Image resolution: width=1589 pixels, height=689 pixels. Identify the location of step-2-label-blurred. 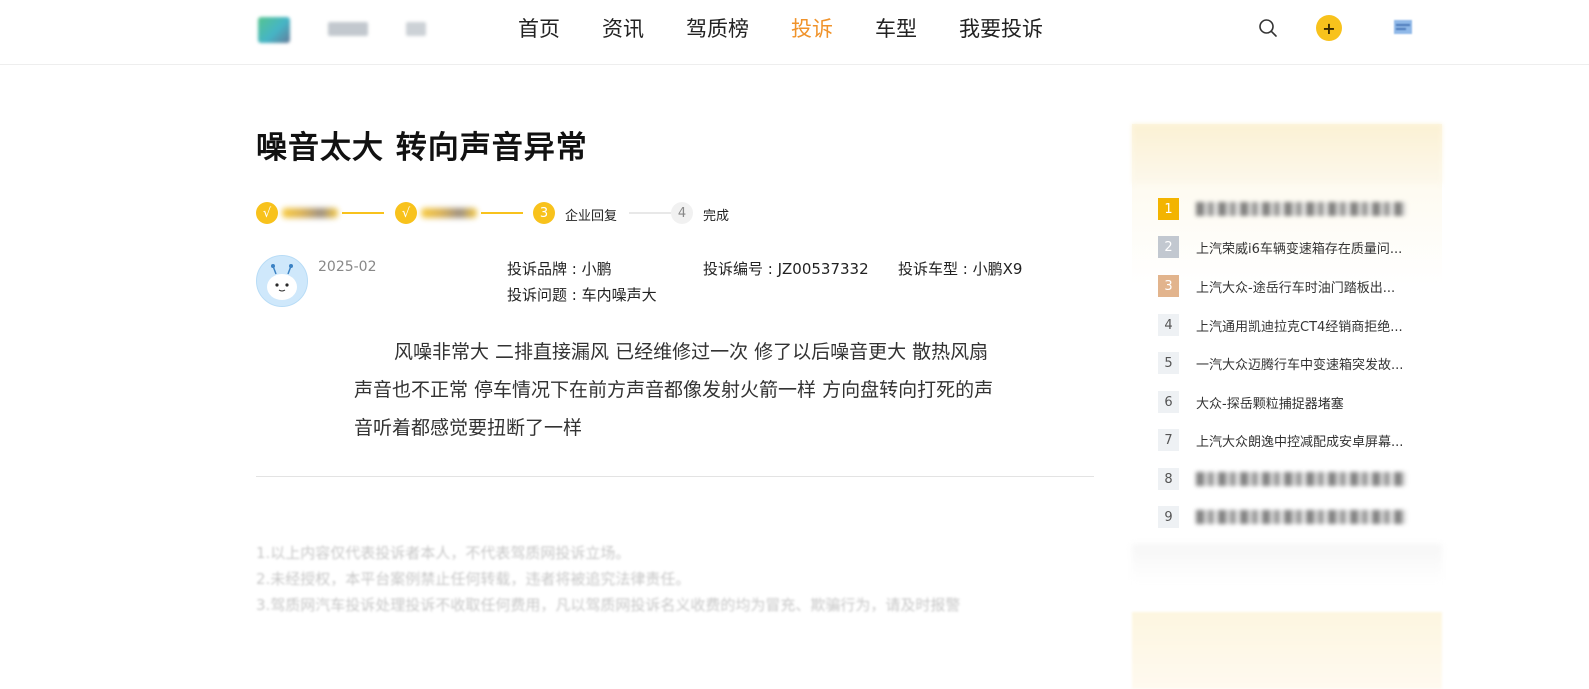
(449, 213).